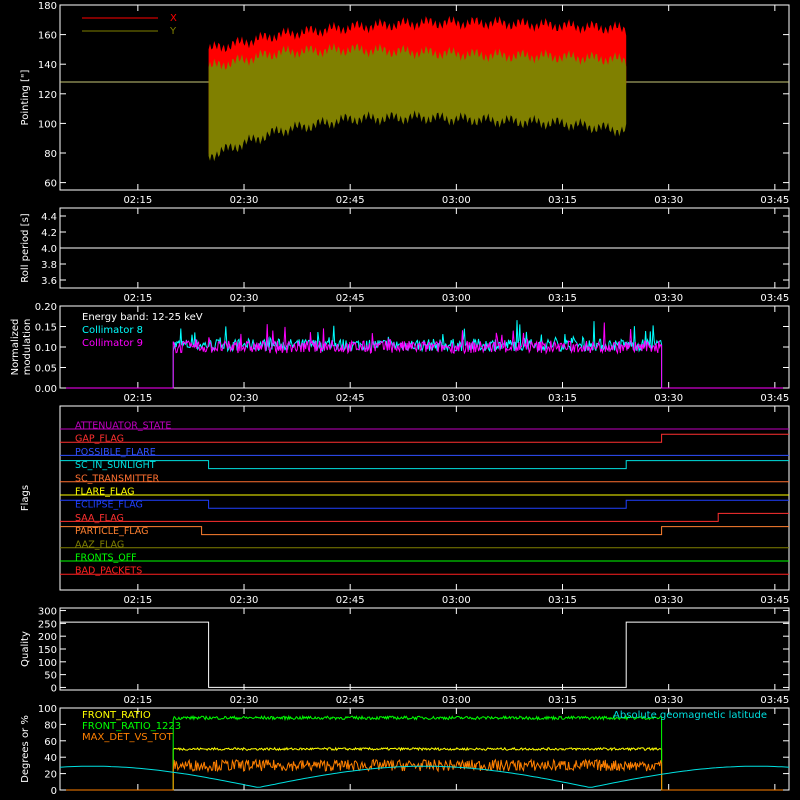 This screenshot has width=800, height=800. What do you see at coordinates (123, 426) in the screenshot?
I see `flag-label-attenuator-state: ATTENUATOR_STATE` at bounding box center [123, 426].